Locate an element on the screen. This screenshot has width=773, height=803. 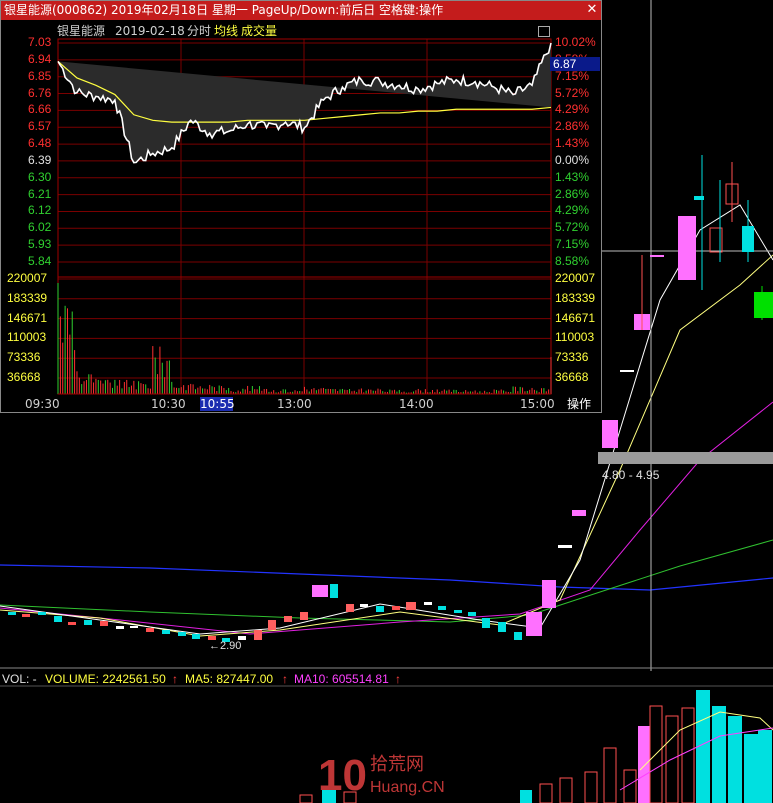
volume-tick-label-left: 110003 is located at coordinates (27, 337).